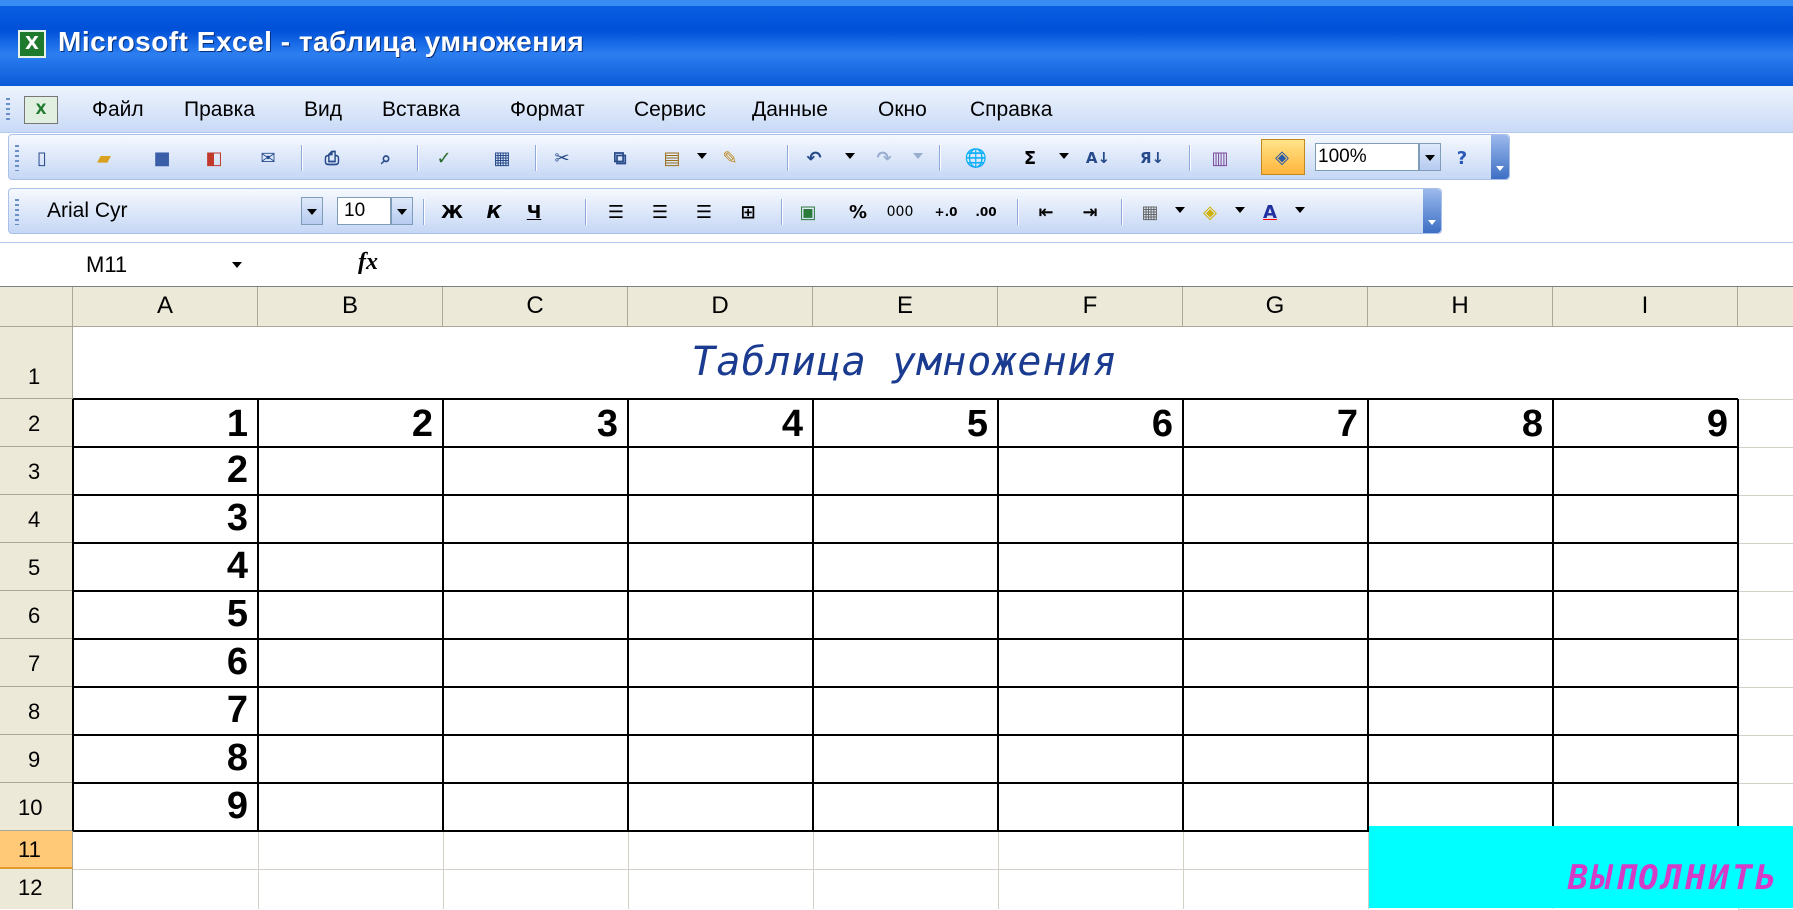 The width and height of the screenshot is (1793, 910). What do you see at coordinates (1094, 265) in the screenshot?
I see `formula-input` at bounding box center [1094, 265].